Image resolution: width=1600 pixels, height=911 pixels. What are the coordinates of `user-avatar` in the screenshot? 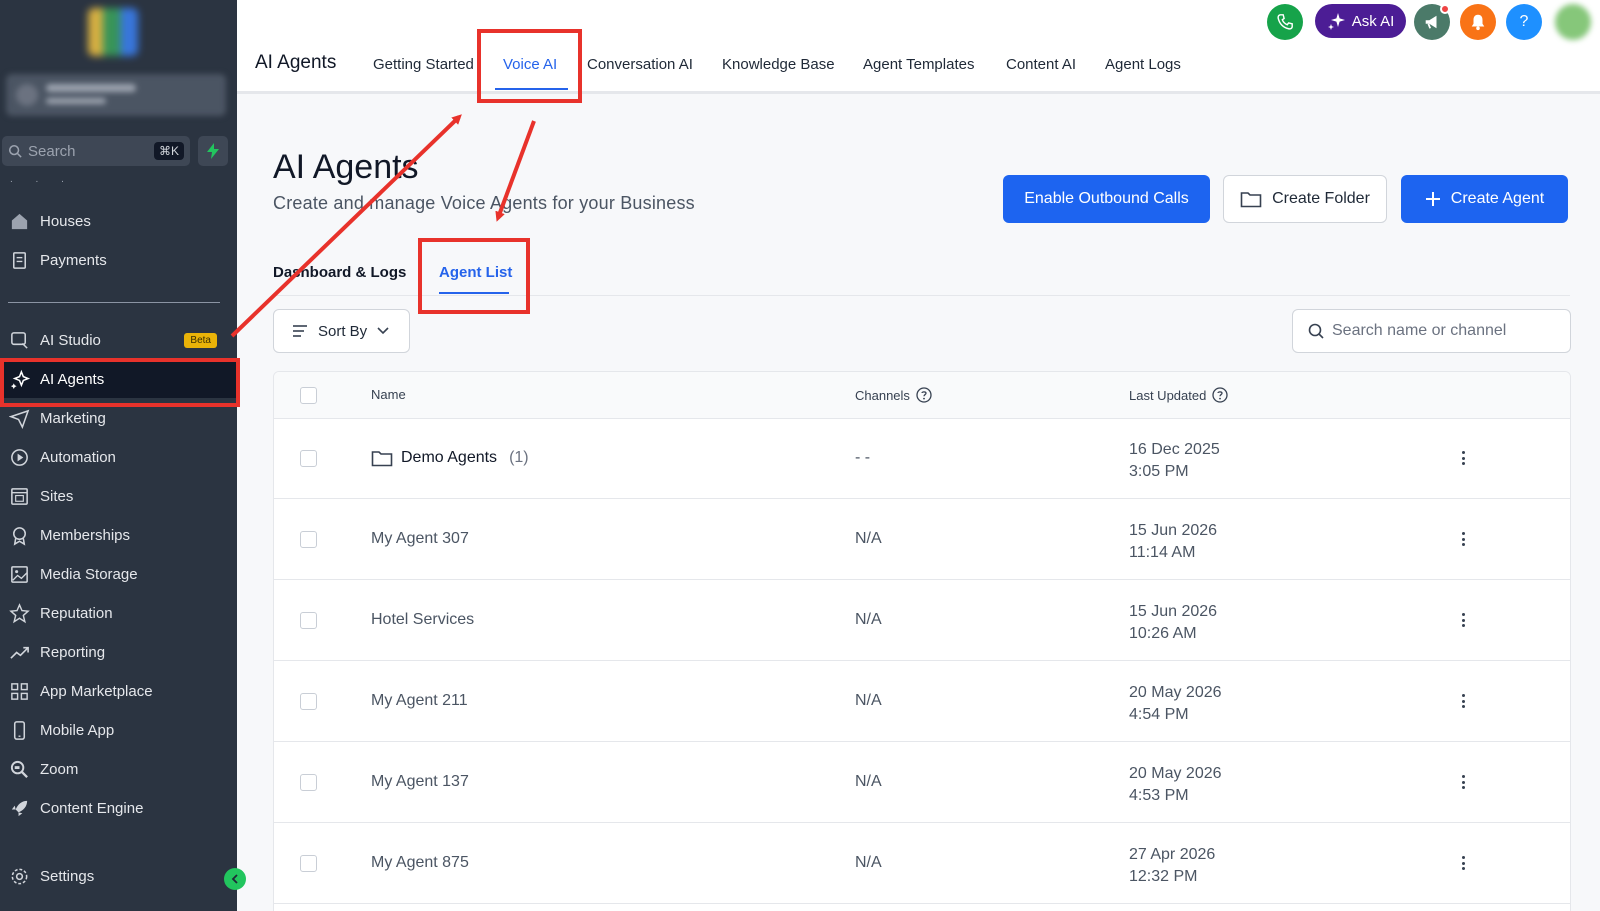 It's located at (1573, 22).